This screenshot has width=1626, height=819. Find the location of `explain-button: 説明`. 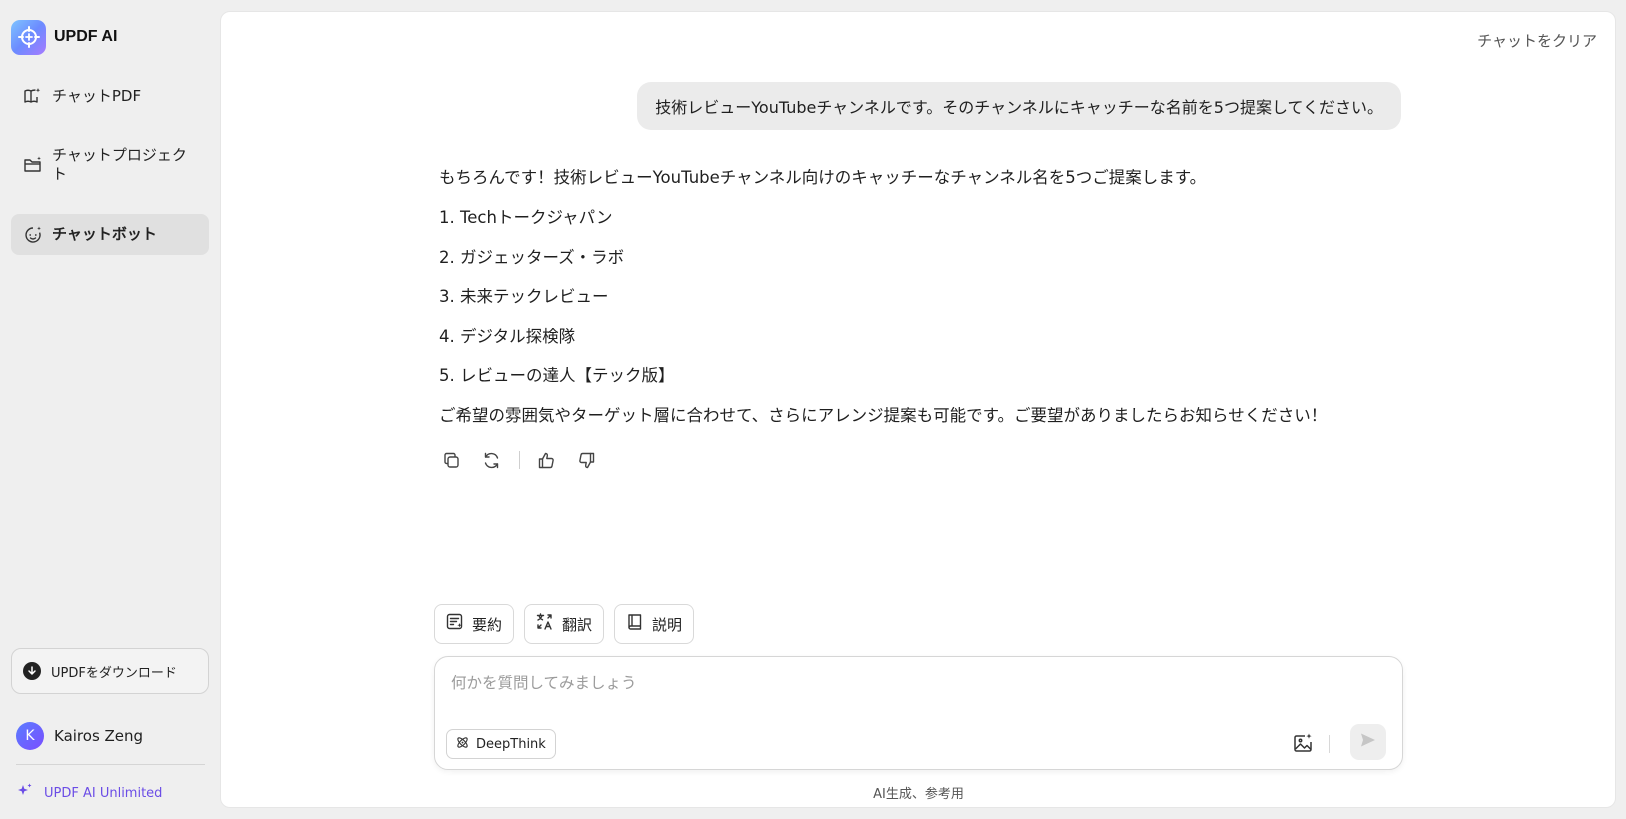

explain-button: 説明 is located at coordinates (654, 624).